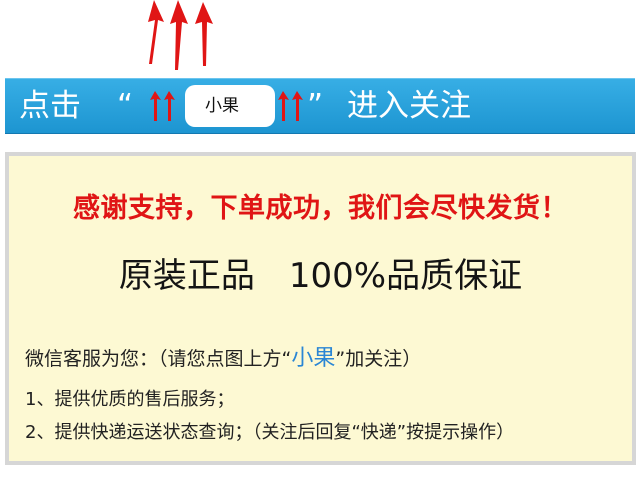 This screenshot has width=640, height=480. What do you see at coordinates (320, 276) in the screenshot?
I see `genuine-guarantee: 原装正品 100%品质保证` at bounding box center [320, 276].